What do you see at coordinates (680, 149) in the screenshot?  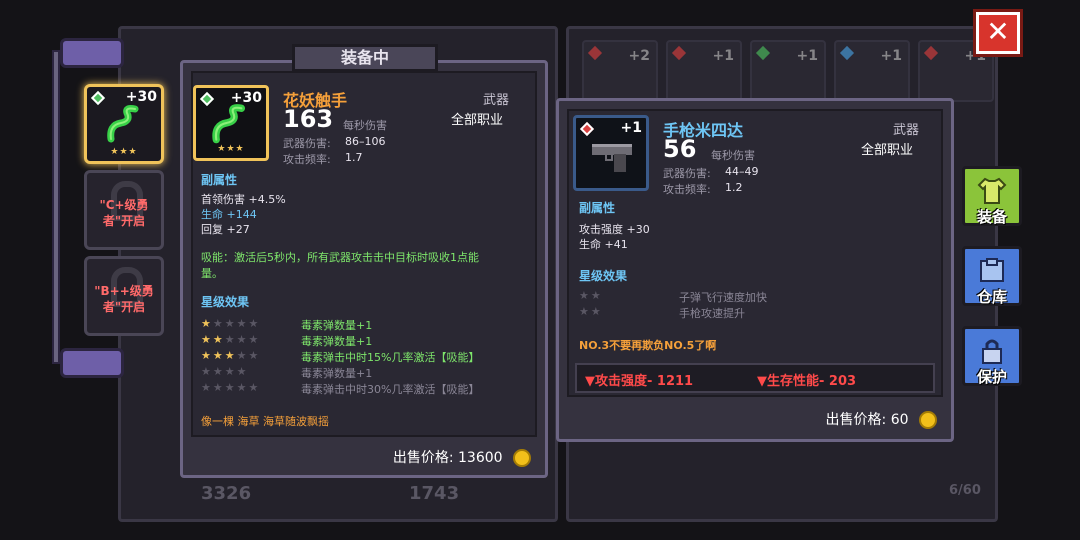 I see `item-dps: 56` at bounding box center [680, 149].